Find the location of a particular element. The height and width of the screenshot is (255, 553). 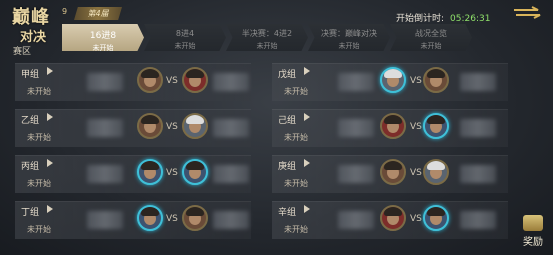

region-label: 赛区 is located at coordinates (22, 52).